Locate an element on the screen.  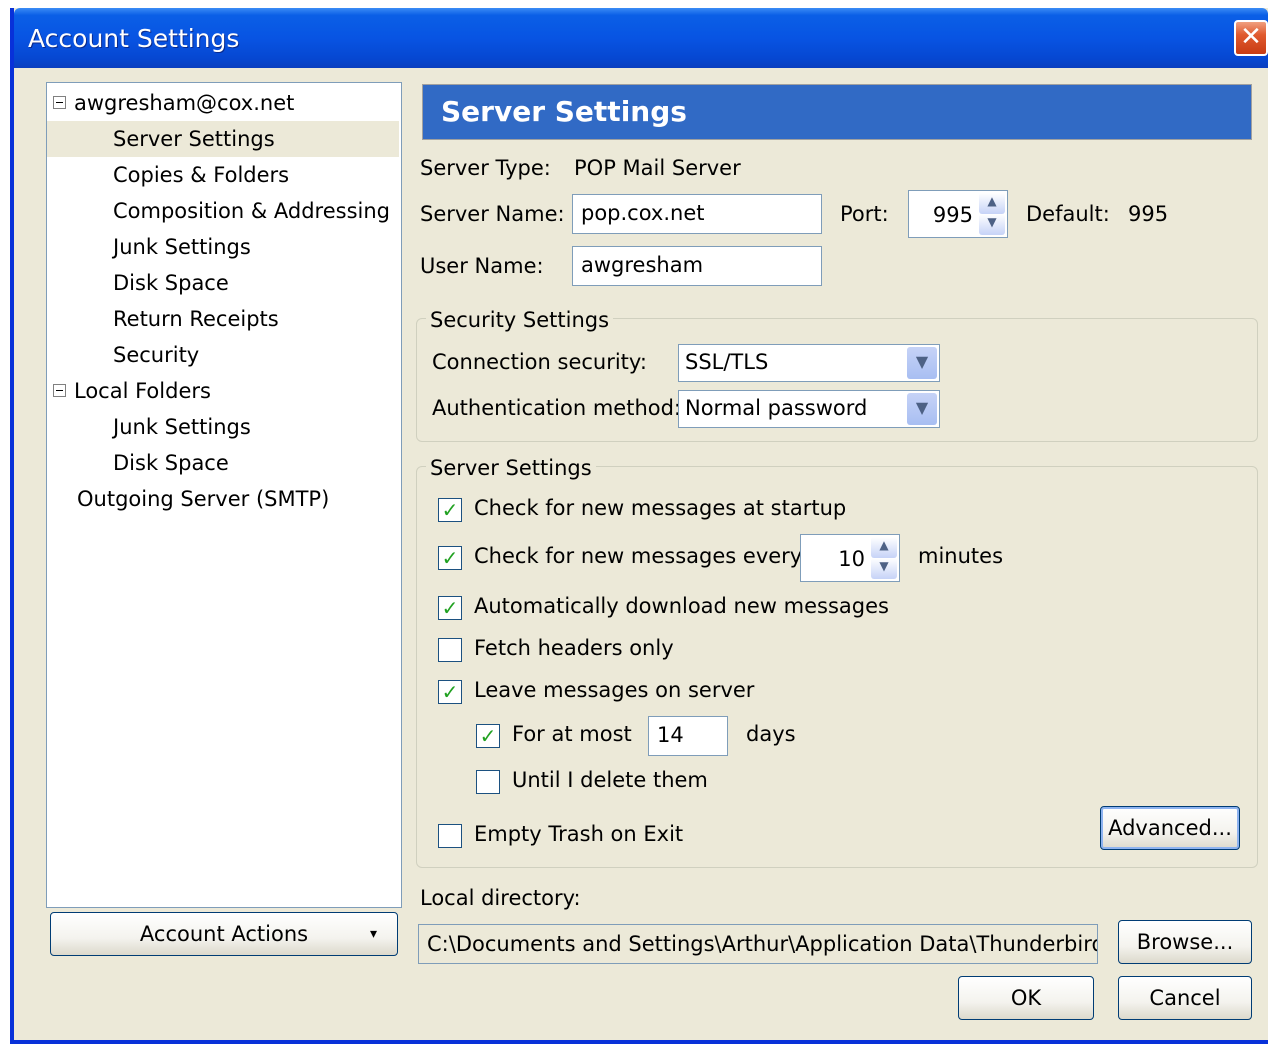
tree-item-label: Security is located at coordinates (156, 355).